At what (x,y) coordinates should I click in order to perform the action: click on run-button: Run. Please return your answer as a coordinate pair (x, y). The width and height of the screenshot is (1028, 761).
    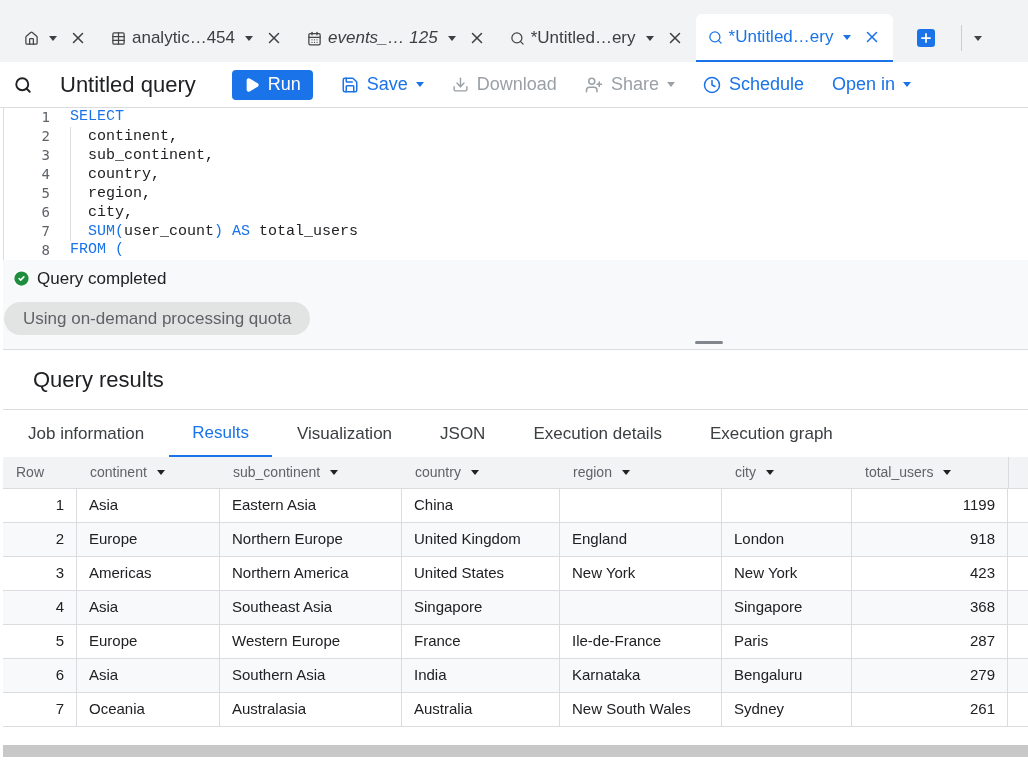
    Looking at the image, I should click on (272, 84).